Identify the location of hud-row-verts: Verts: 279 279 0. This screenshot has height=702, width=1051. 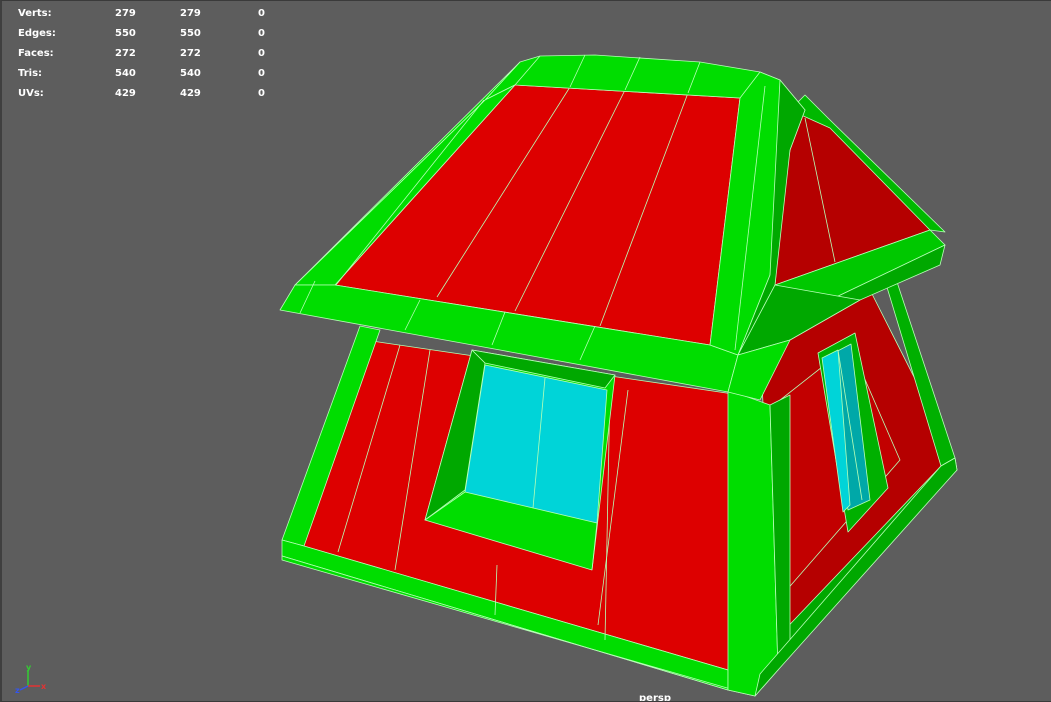
(148, 14).